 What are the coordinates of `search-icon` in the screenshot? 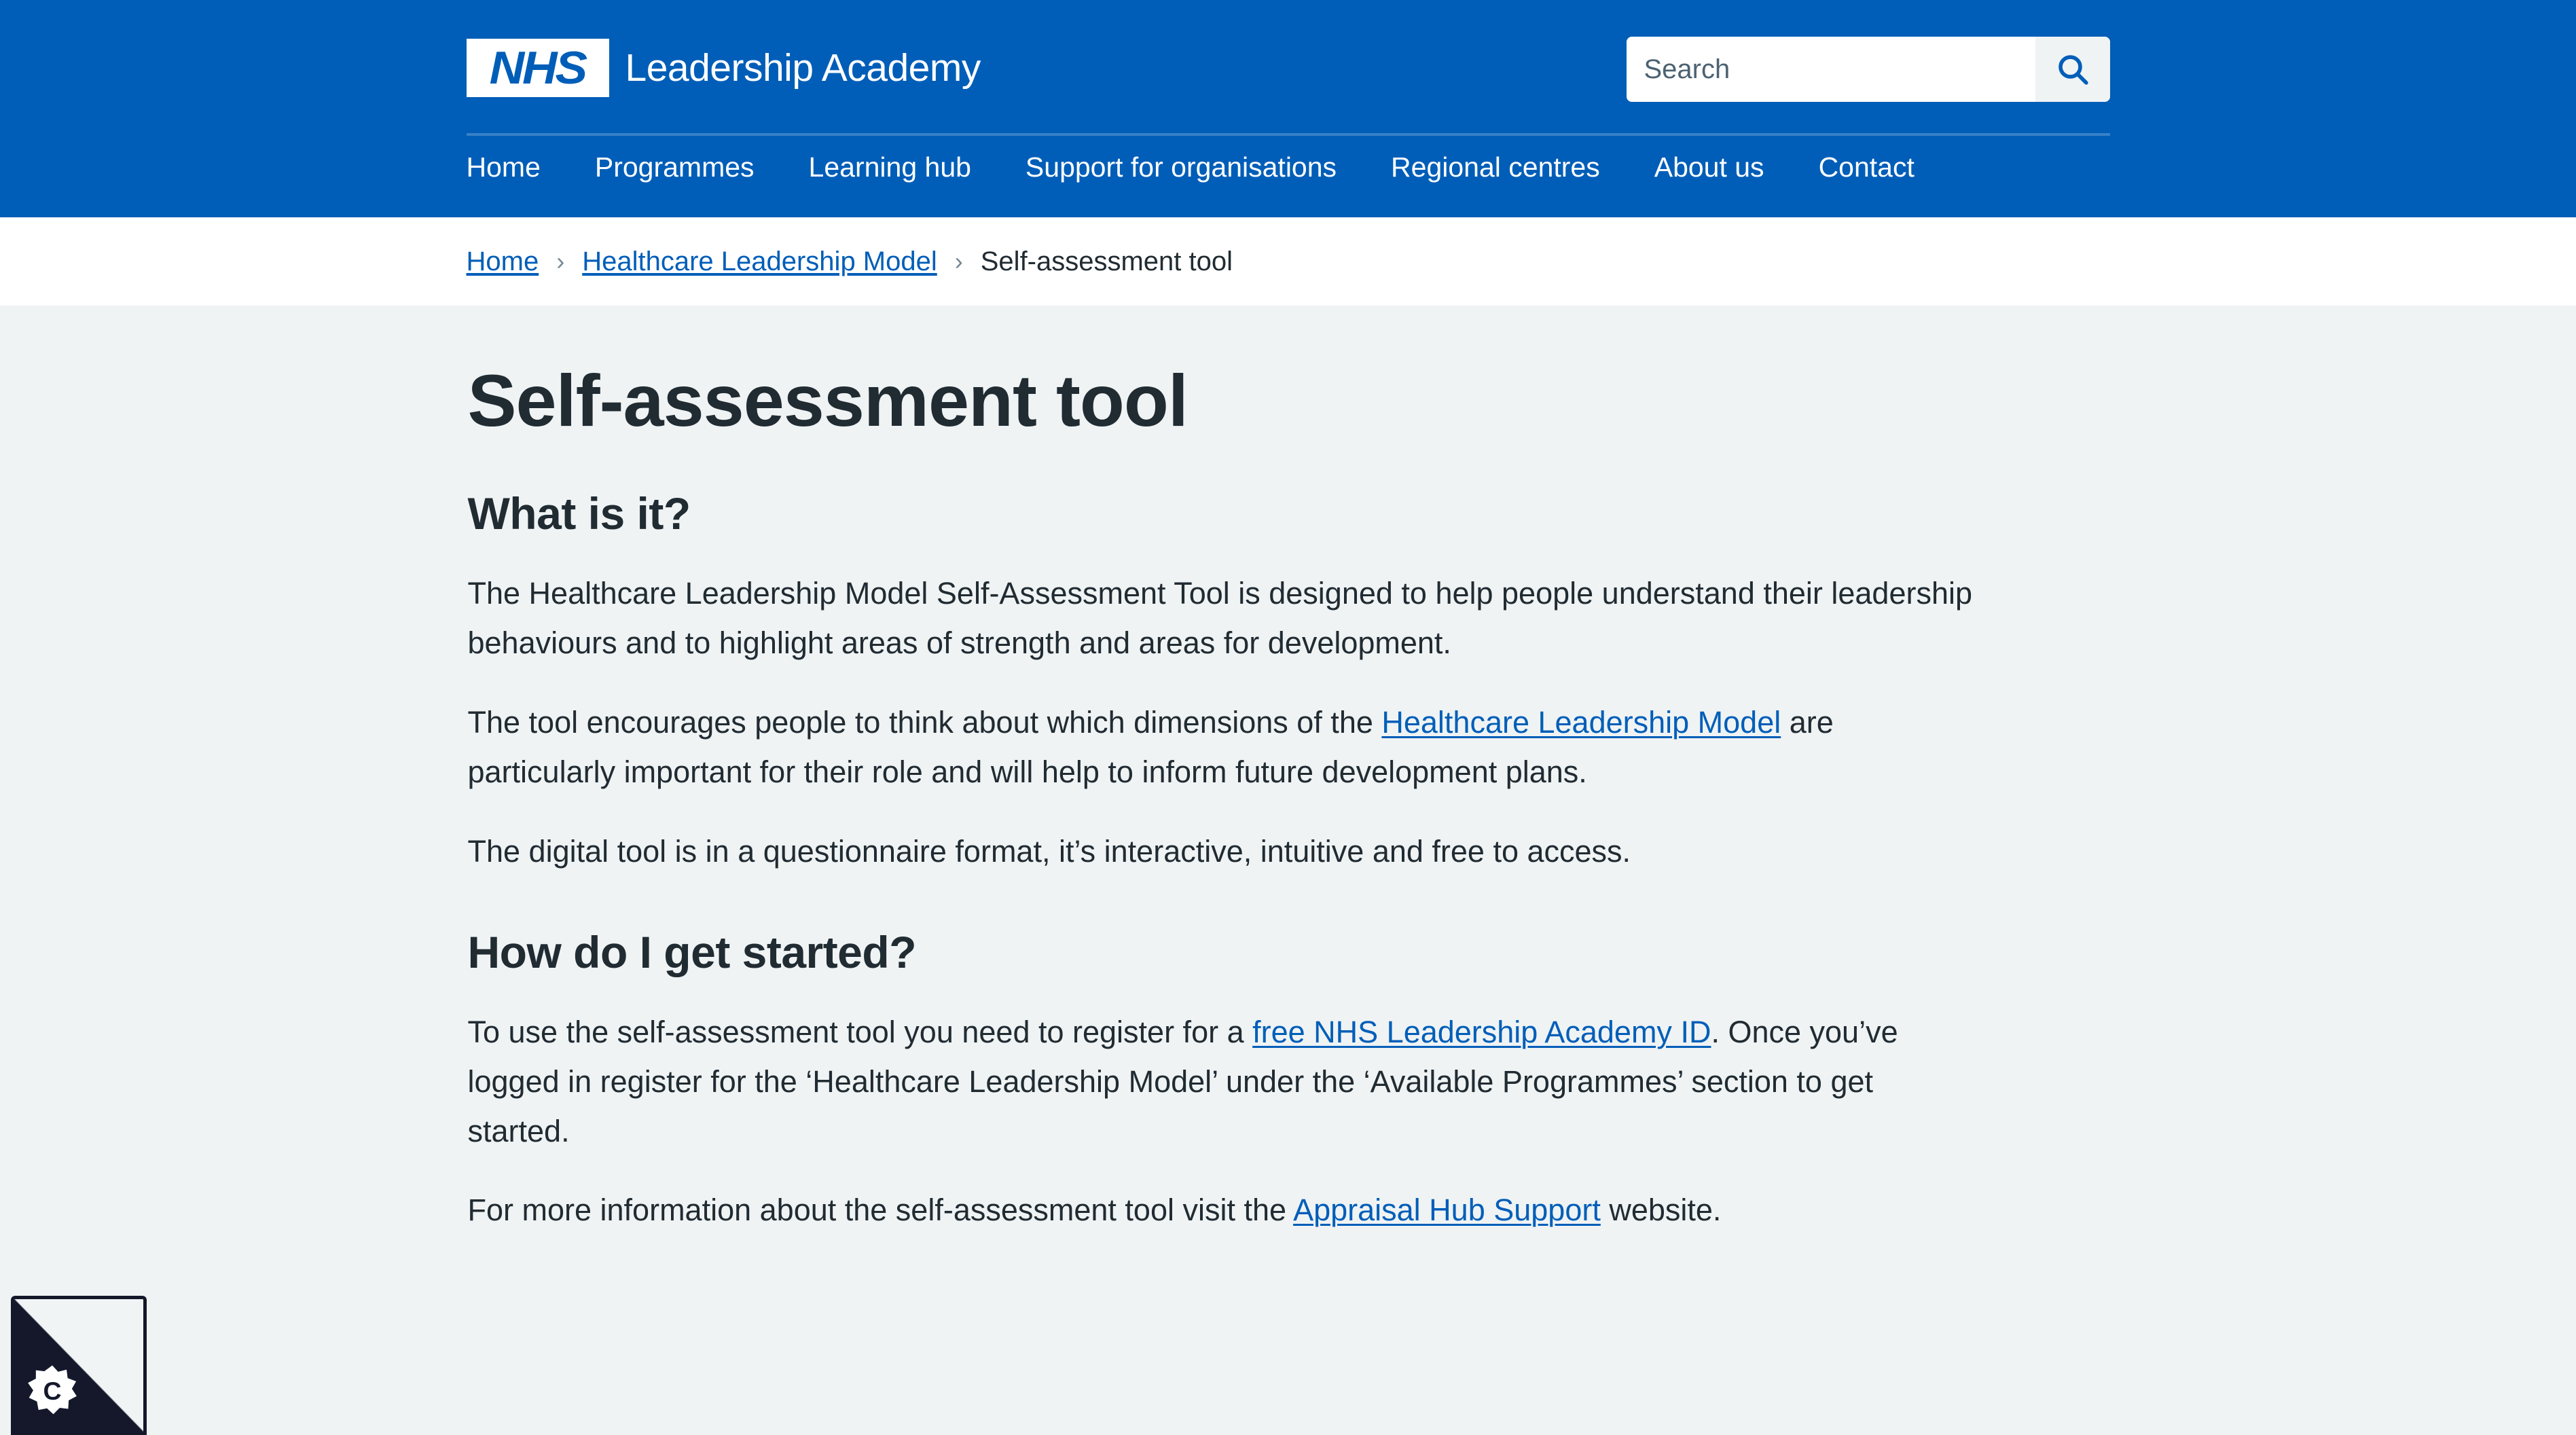 It's located at (2073, 69).